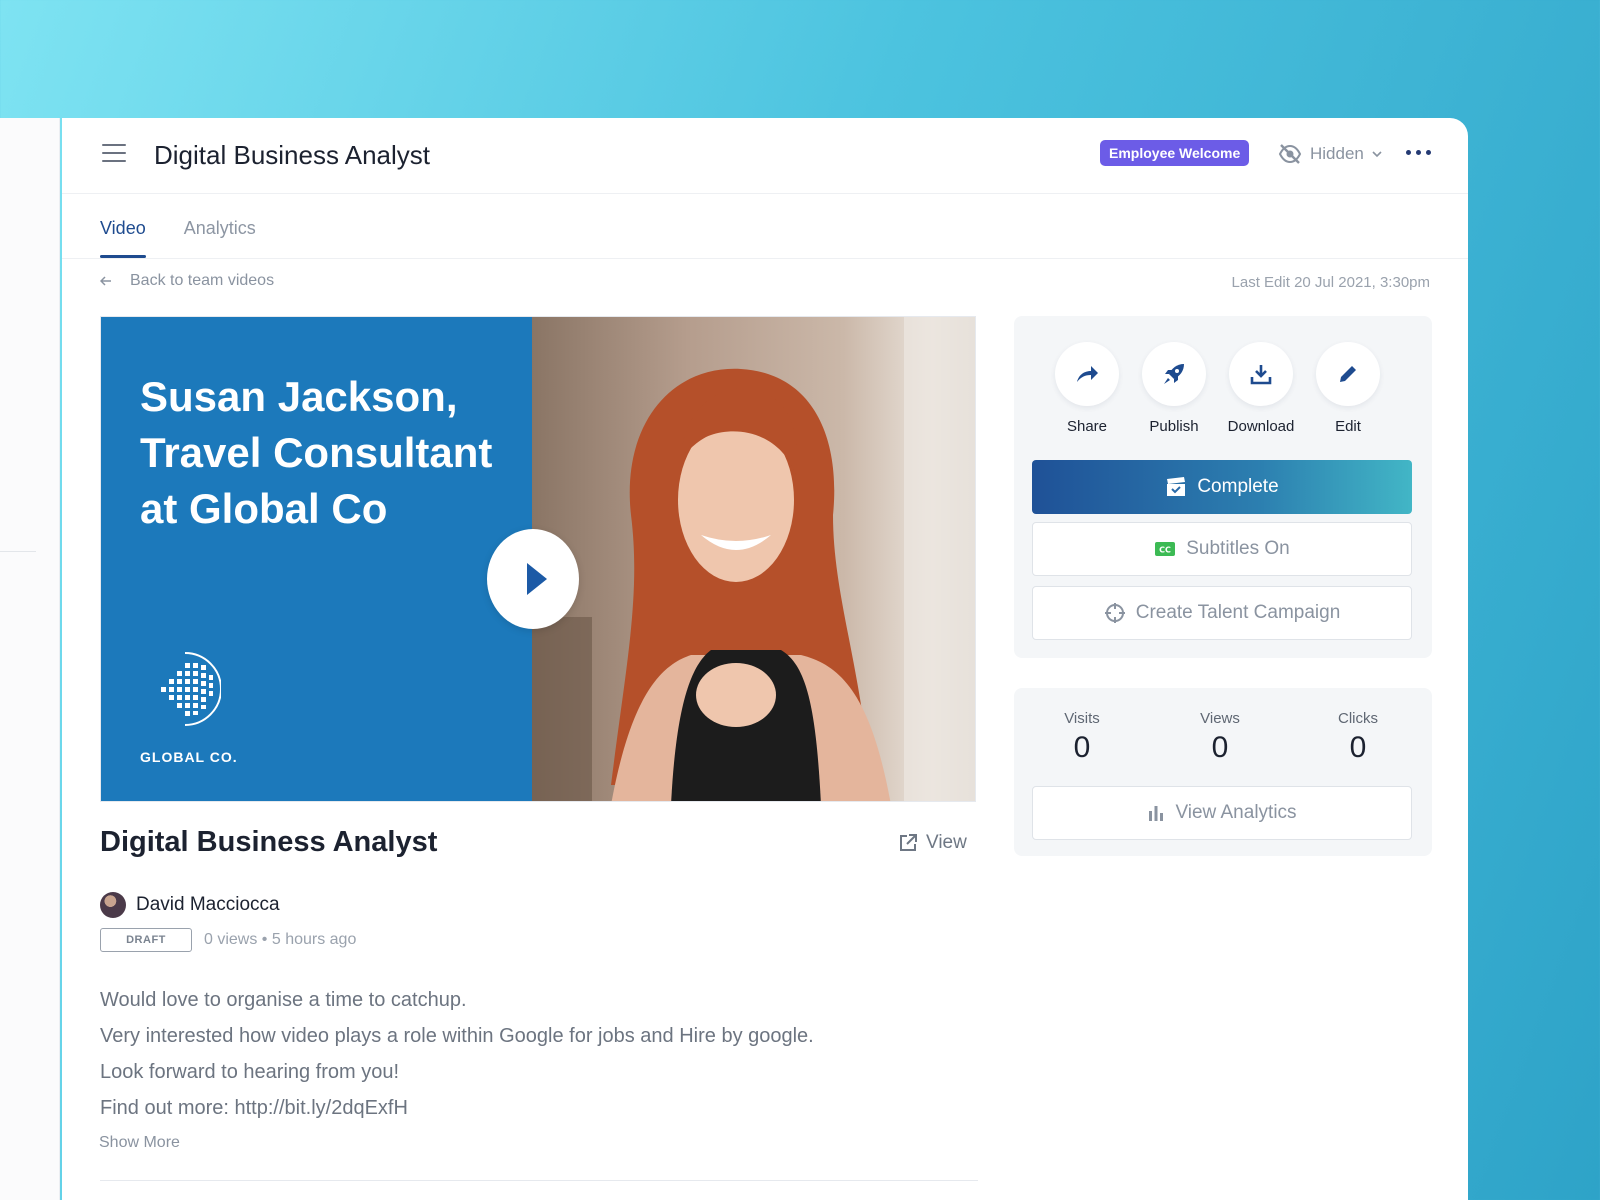  I want to click on description-line: Look forward to hearing from you!, so click(250, 1072).